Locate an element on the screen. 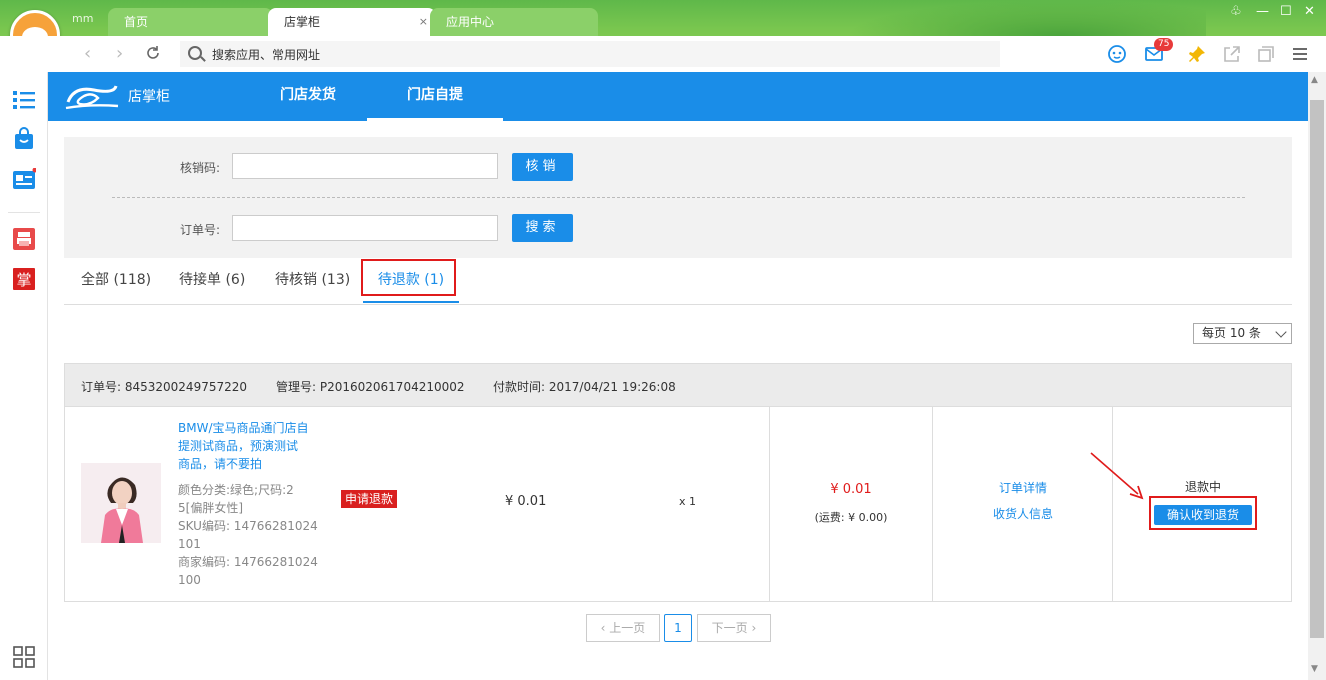 Image resolution: width=1326 pixels, height=680 pixels. per-page-select: 每页 10 条 is located at coordinates (1242, 333).